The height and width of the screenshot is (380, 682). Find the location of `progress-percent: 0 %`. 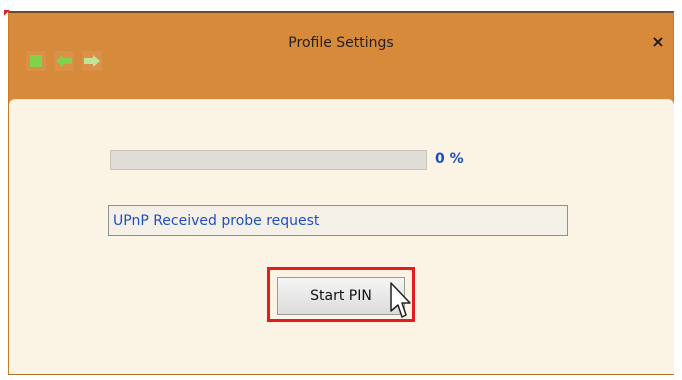

progress-percent: 0 % is located at coordinates (449, 159).